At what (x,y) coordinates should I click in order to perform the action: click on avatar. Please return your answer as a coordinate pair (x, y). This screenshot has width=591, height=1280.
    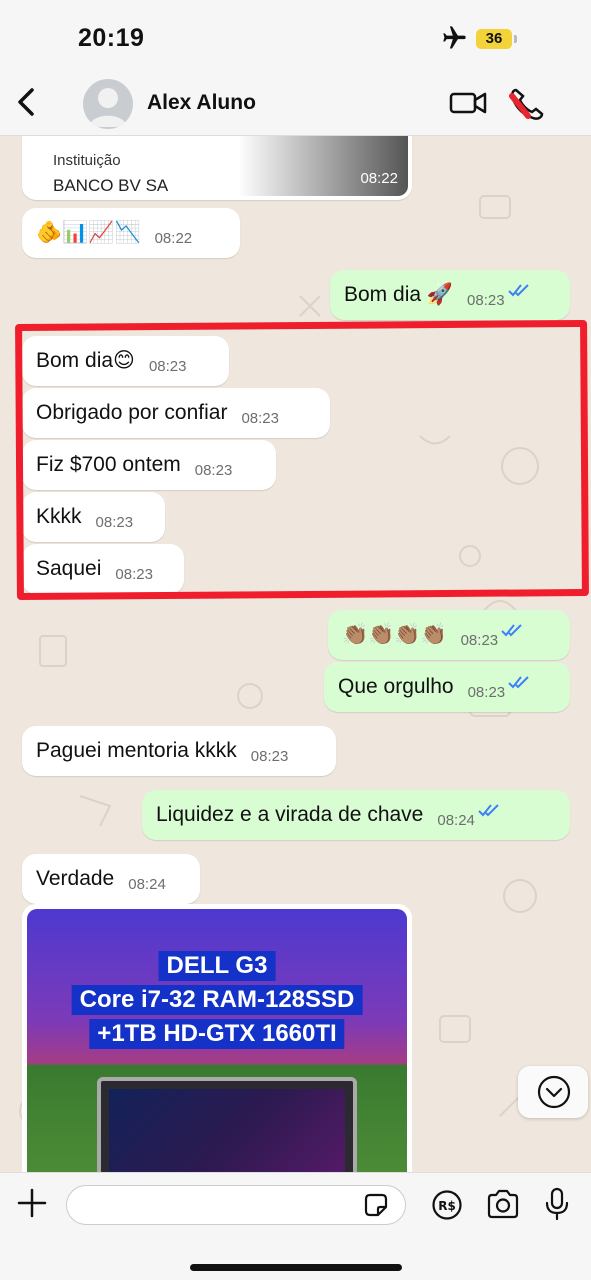
    Looking at the image, I should click on (108, 104).